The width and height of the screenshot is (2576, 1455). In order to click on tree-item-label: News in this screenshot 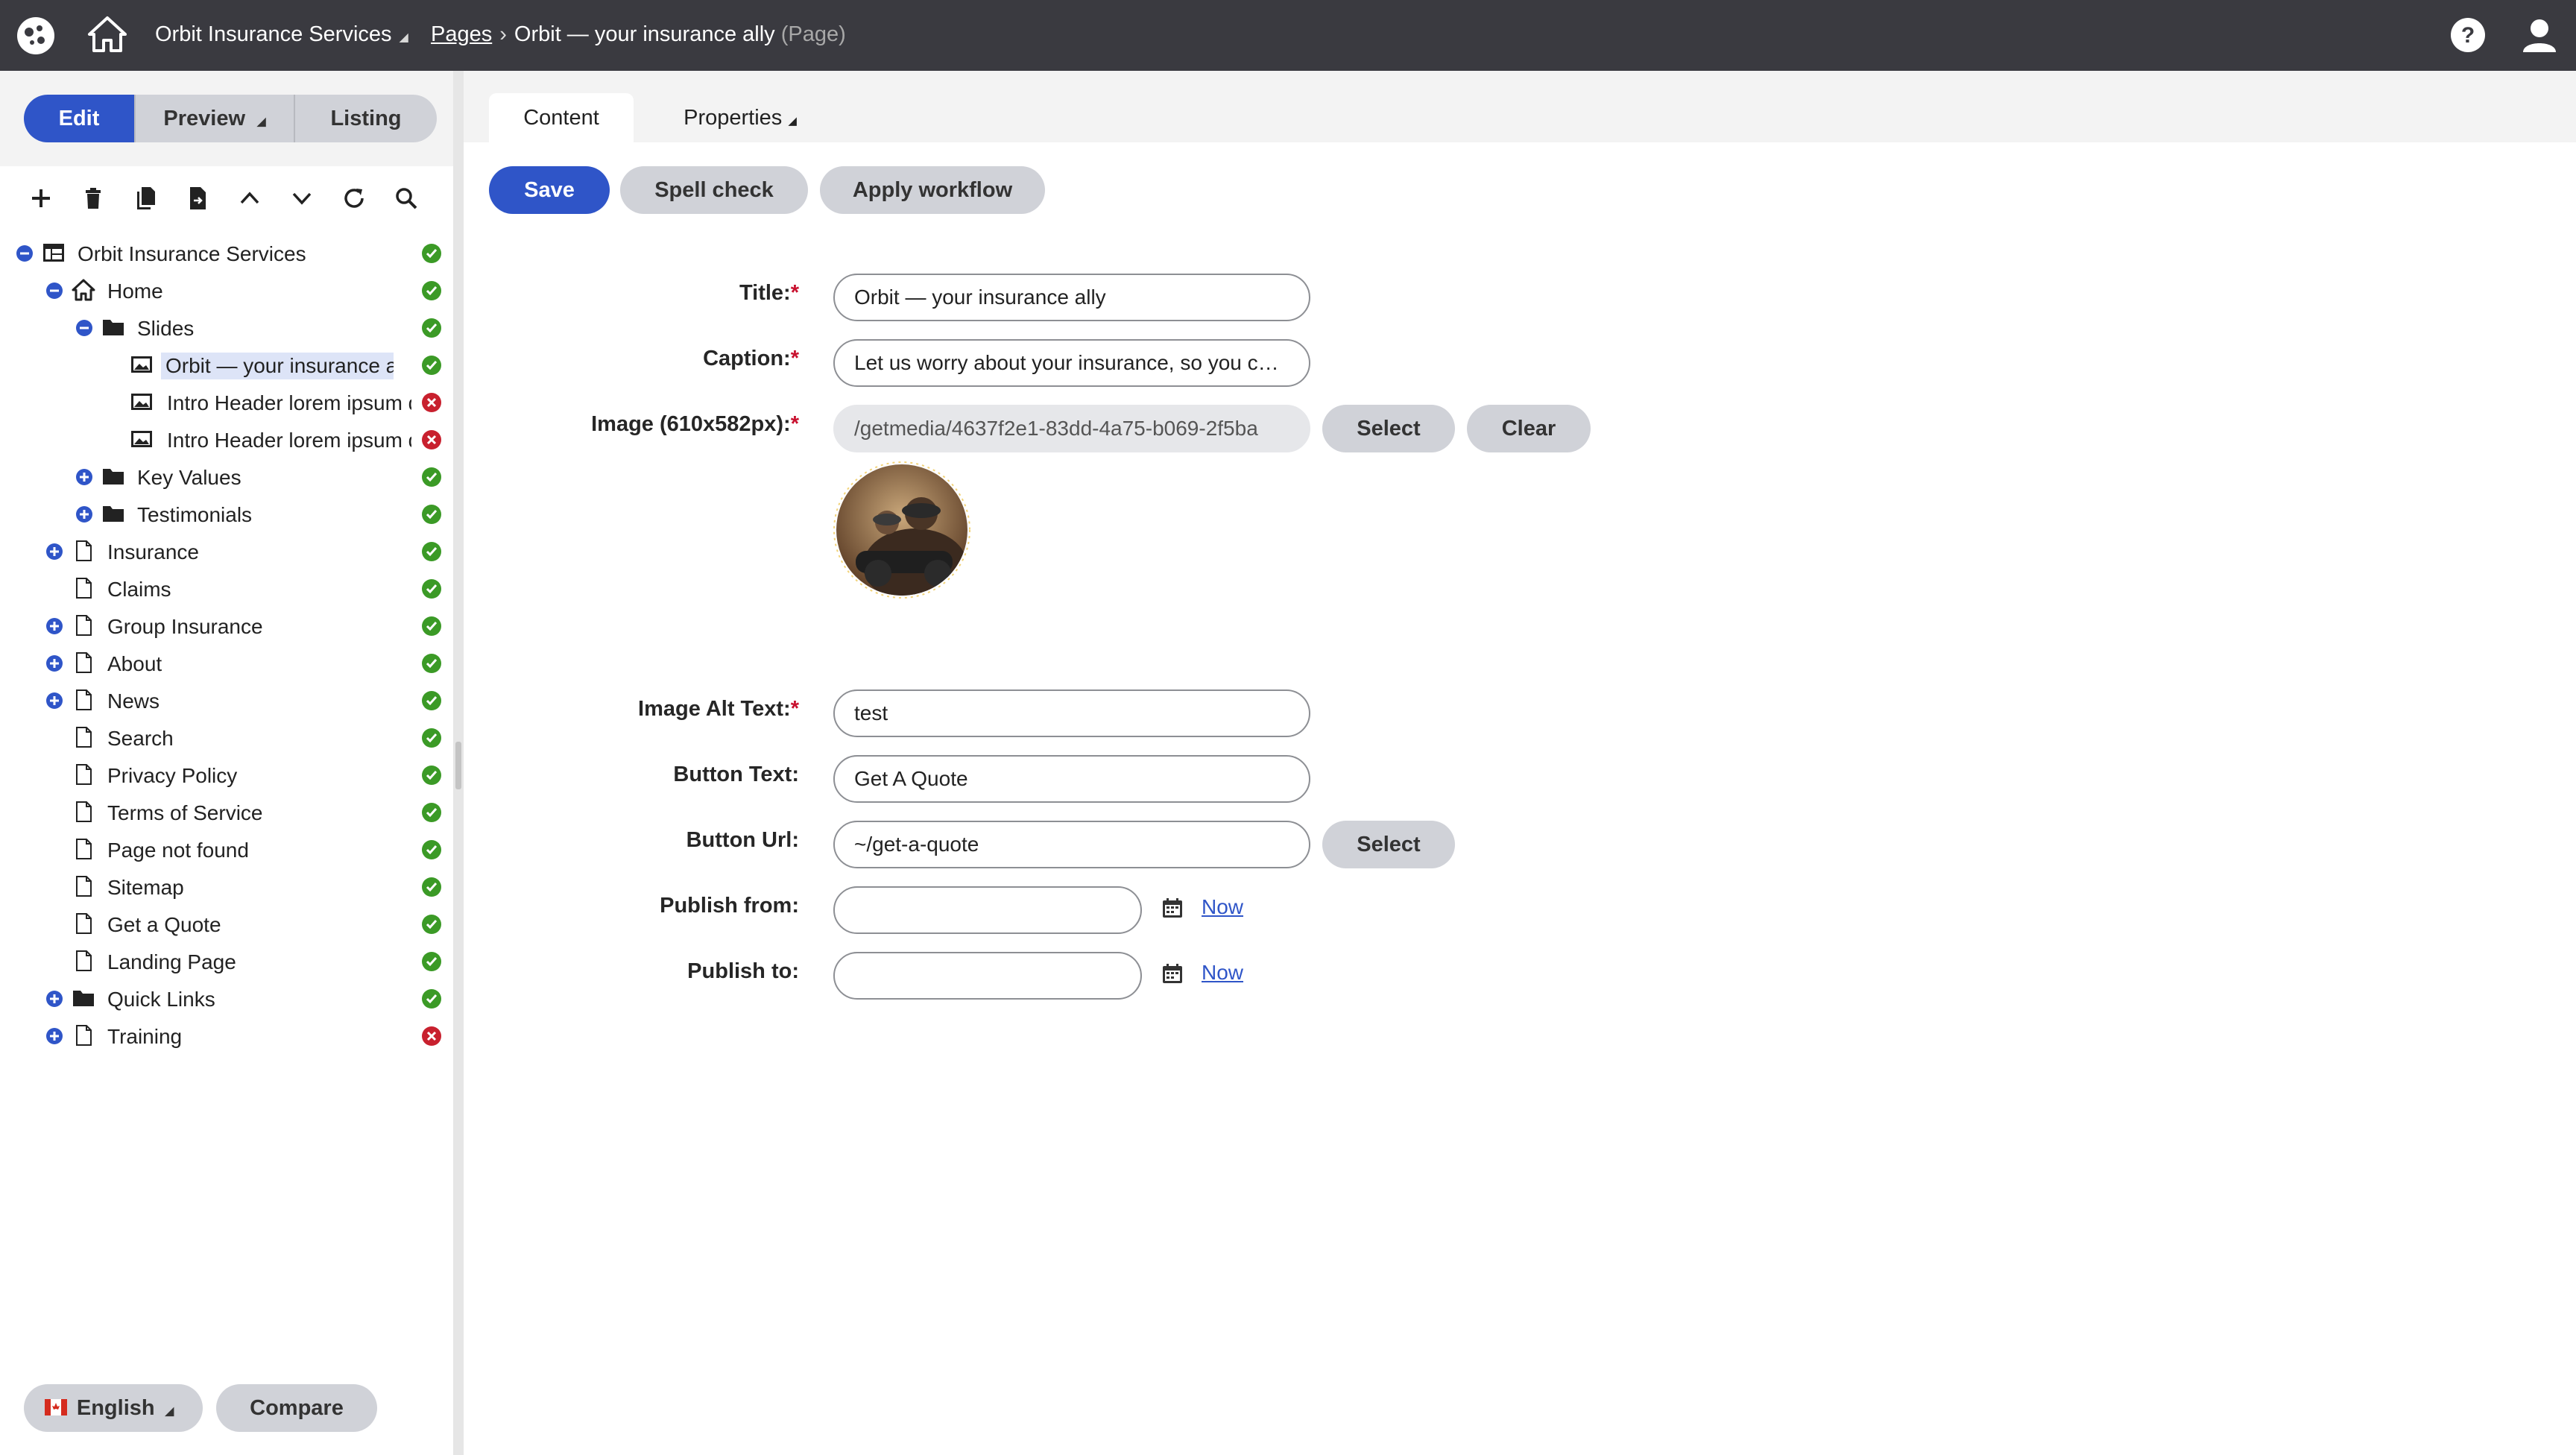, I will do `click(133, 701)`.